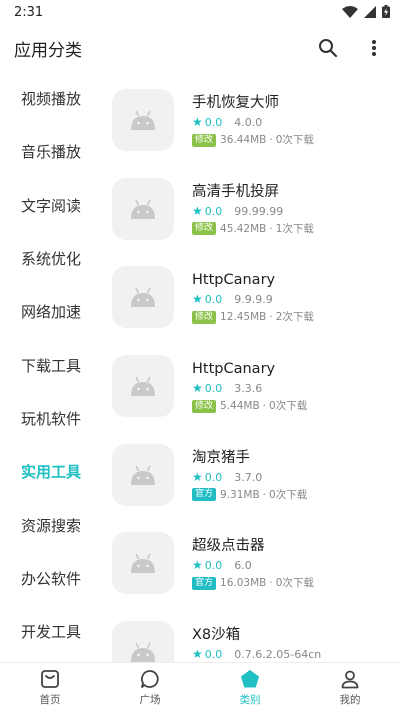 The height and width of the screenshot is (711, 400). Describe the element at coordinates (250, 699) in the screenshot. I see `nav-label: 类别` at that location.